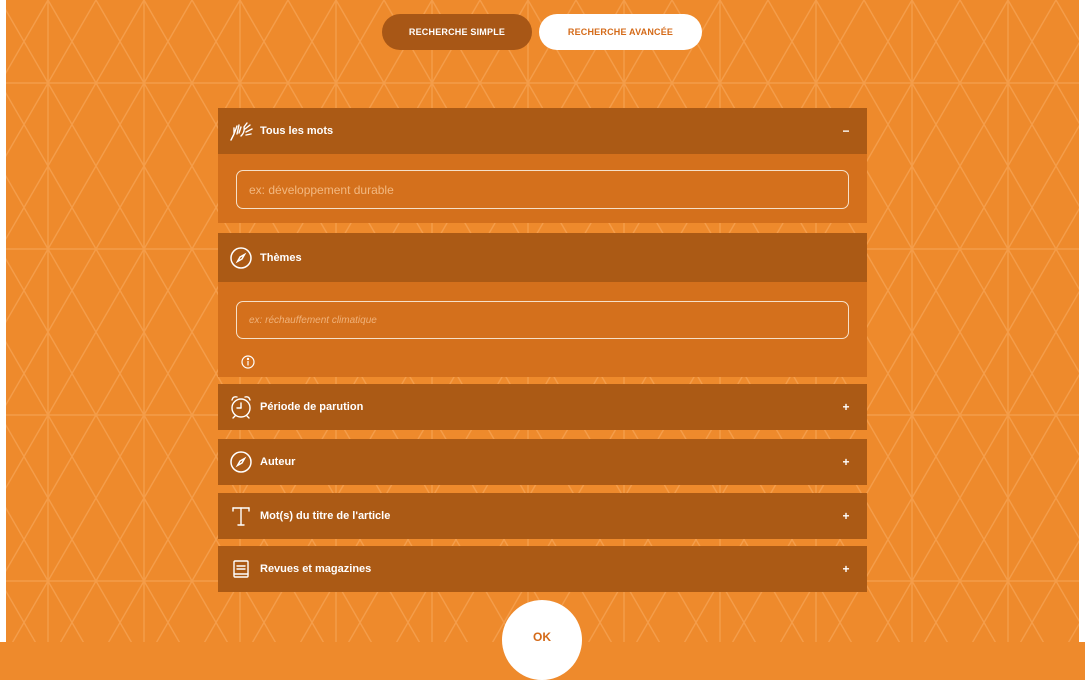 This screenshot has height=680, width=1085. I want to click on section-period: Période de parution +, so click(542, 407).